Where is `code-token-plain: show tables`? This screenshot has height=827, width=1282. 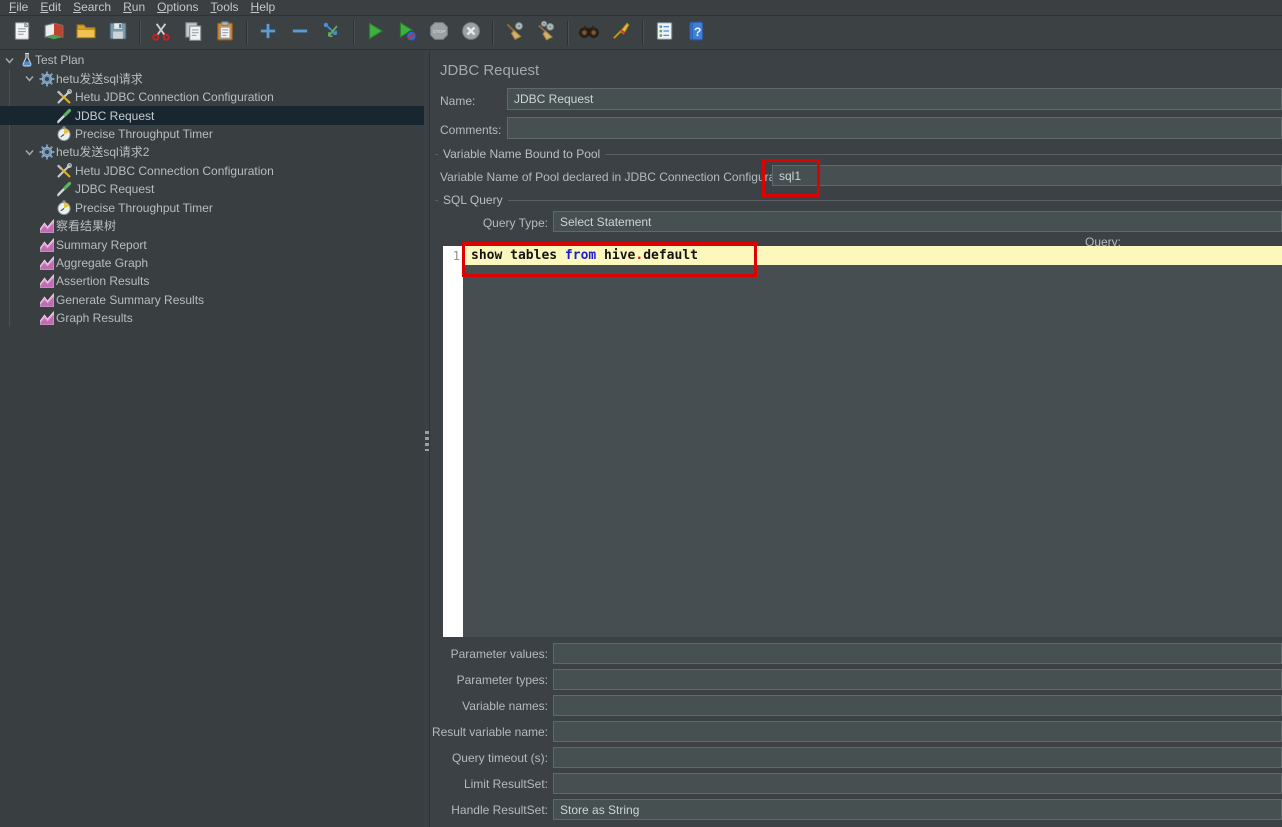 code-token-plain: show tables is located at coordinates (518, 255).